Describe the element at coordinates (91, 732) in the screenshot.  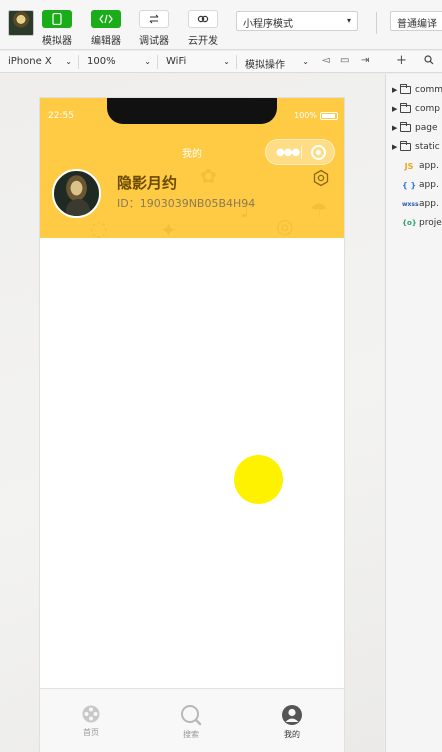
I see `tab-home-label: 首页` at that location.